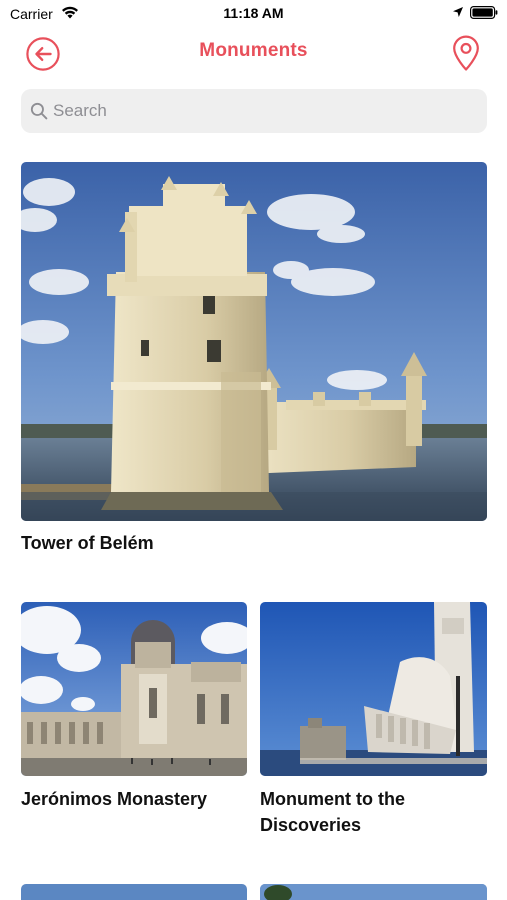 The height and width of the screenshot is (900, 507). What do you see at coordinates (87, 543) in the screenshot?
I see `monument-title: Tower of Belém` at bounding box center [87, 543].